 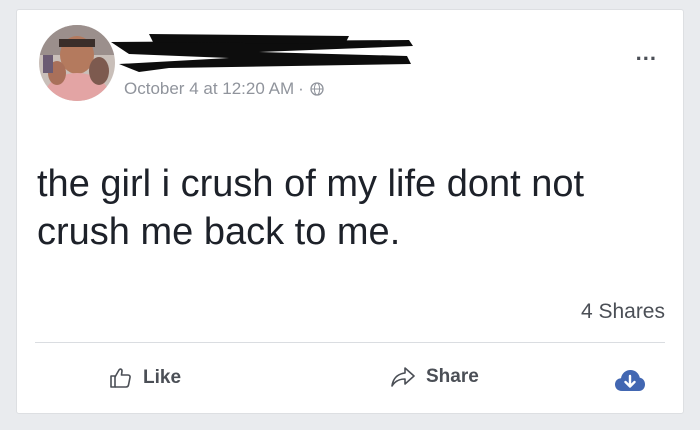 What do you see at coordinates (630, 381) in the screenshot?
I see `cloud-download-icon` at bounding box center [630, 381].